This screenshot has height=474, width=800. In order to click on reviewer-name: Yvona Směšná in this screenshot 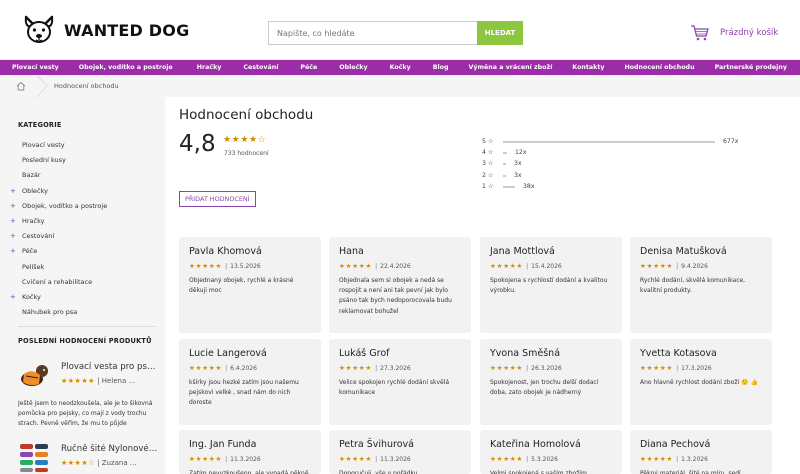, I will do `click(525, 353)`.